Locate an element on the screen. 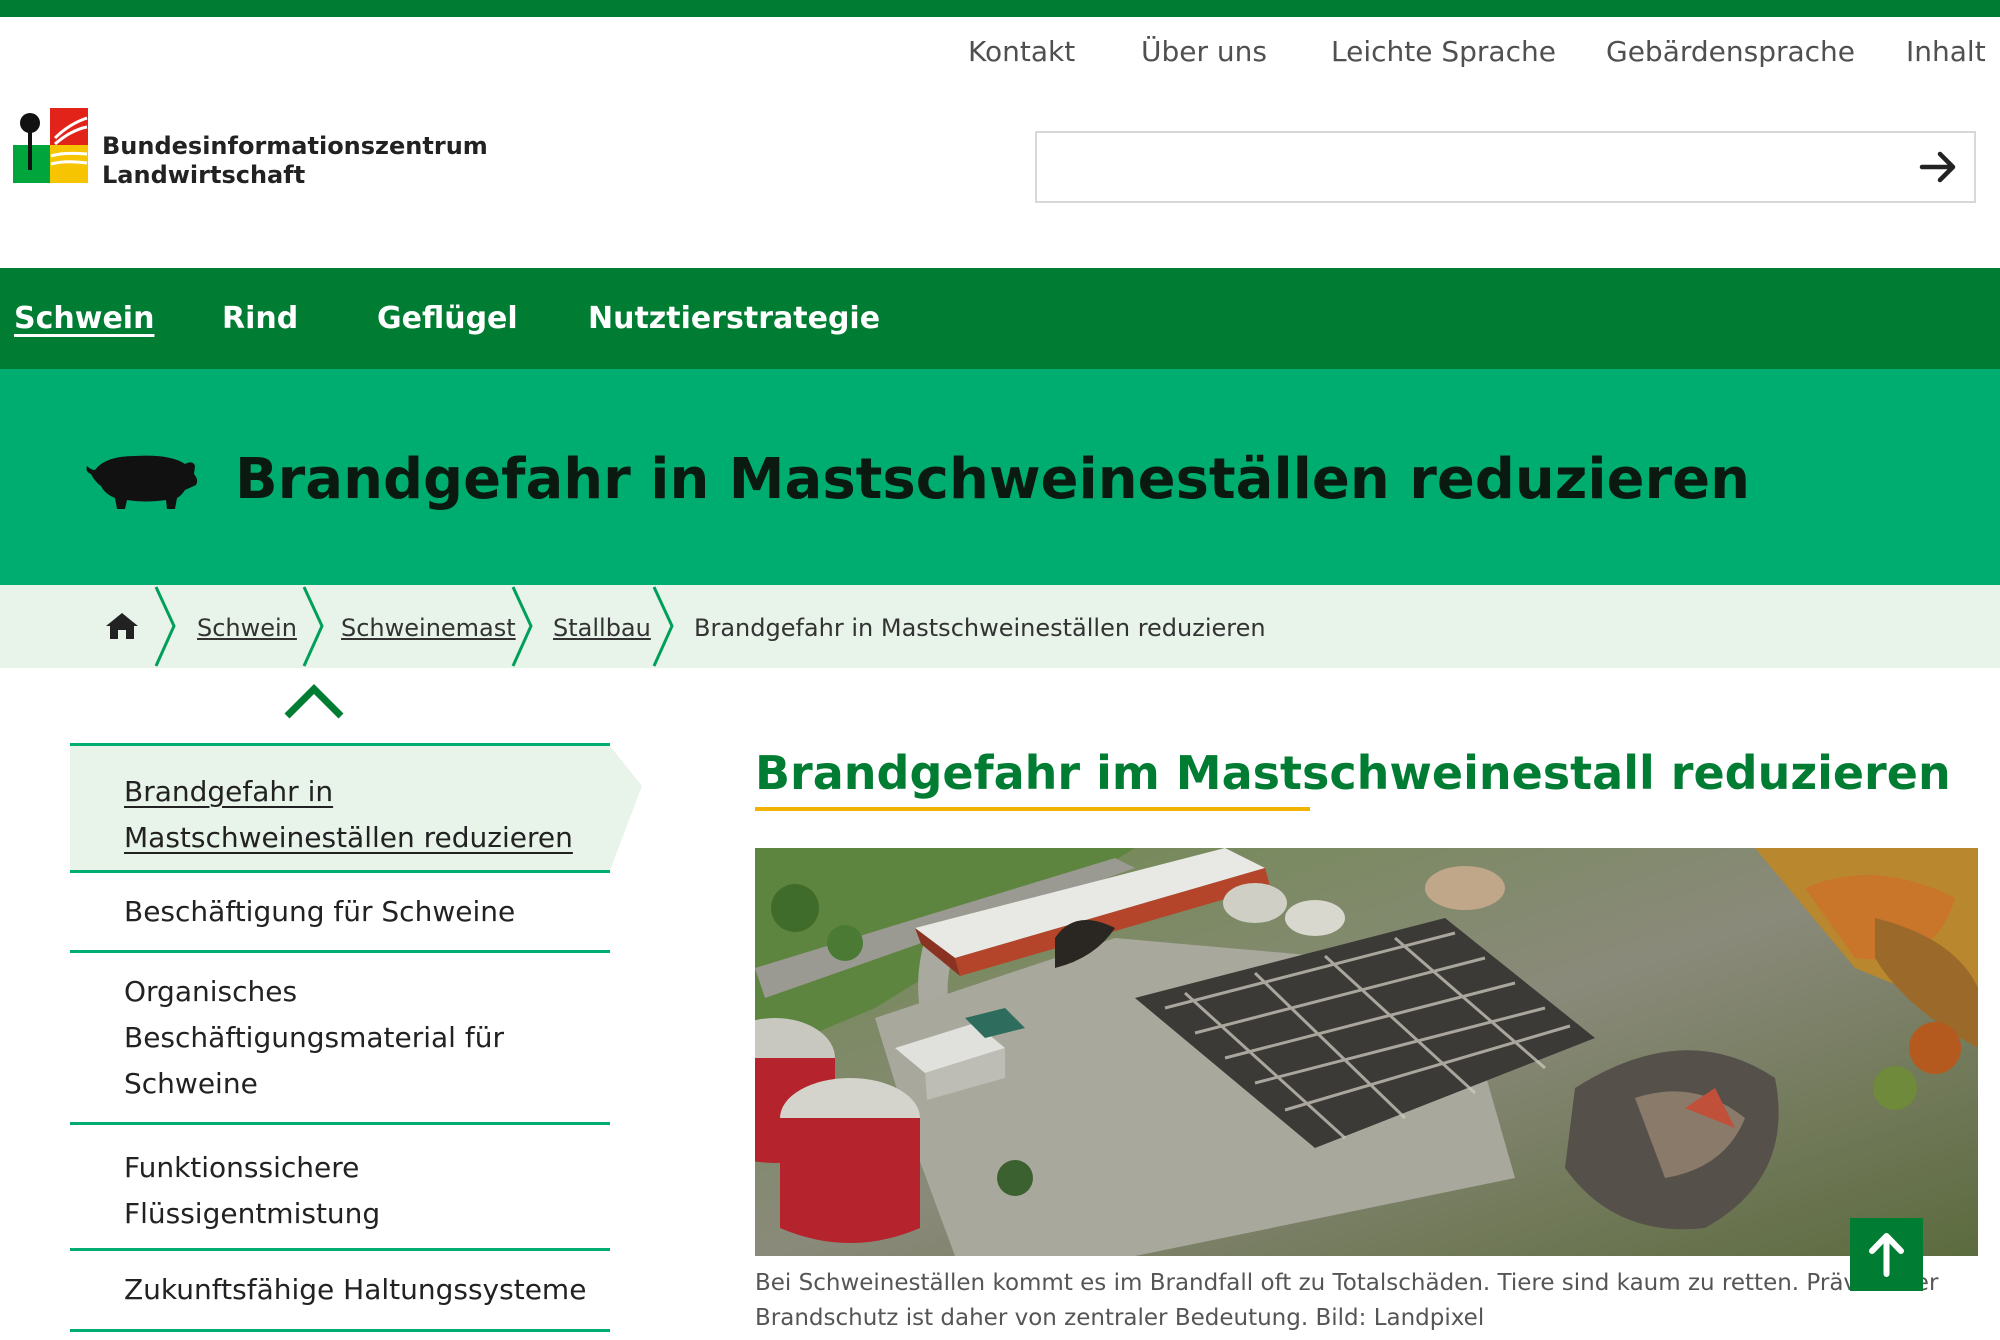 This screenshot has height=1340, width=2000. active-item-pointer is located at coordinates (626, 808).